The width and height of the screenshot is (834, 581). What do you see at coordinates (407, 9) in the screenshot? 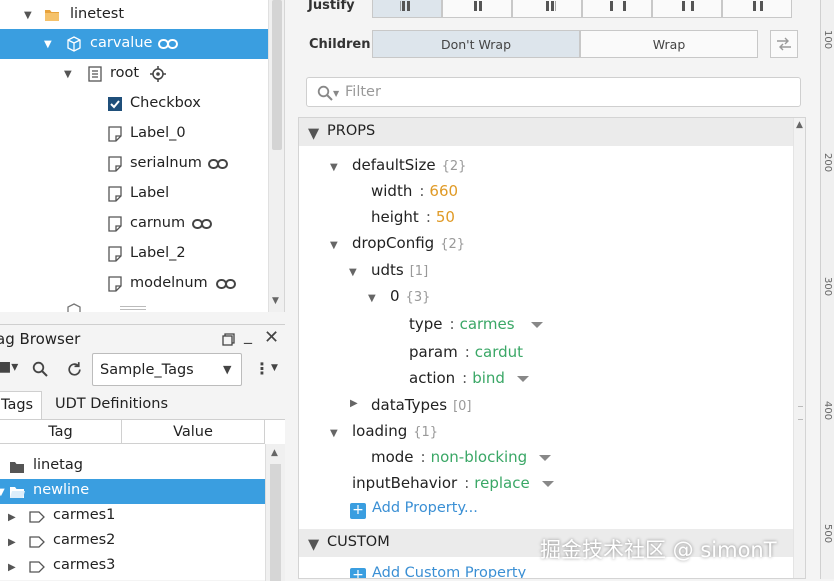
I see `justify-start-button` at bounding box center [407, 9].